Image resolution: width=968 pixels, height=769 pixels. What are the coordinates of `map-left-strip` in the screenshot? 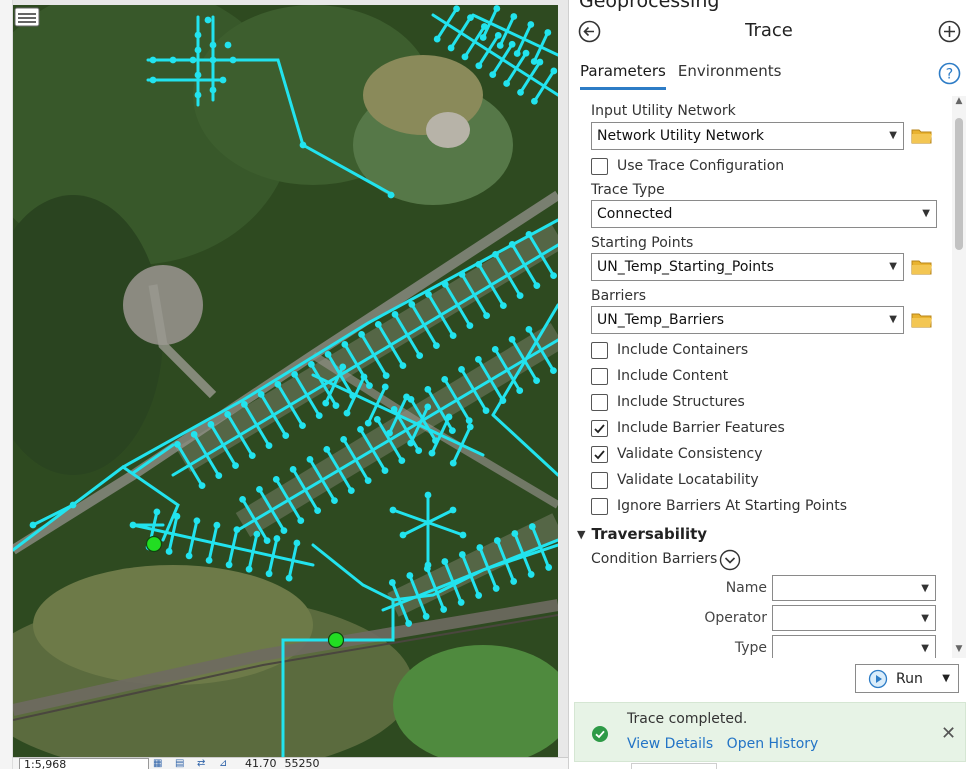 It's located at (6, 384).